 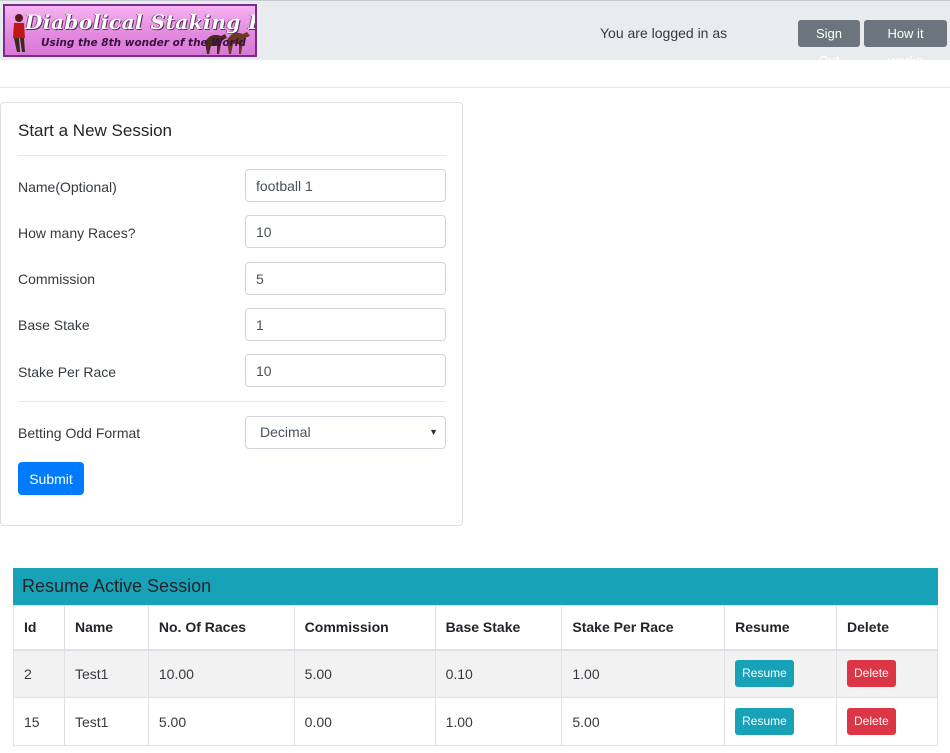 What do you see at coordinates (39, 673) in the screenshot?
I see `cell-id: 2` at bounding box center [39, 673].